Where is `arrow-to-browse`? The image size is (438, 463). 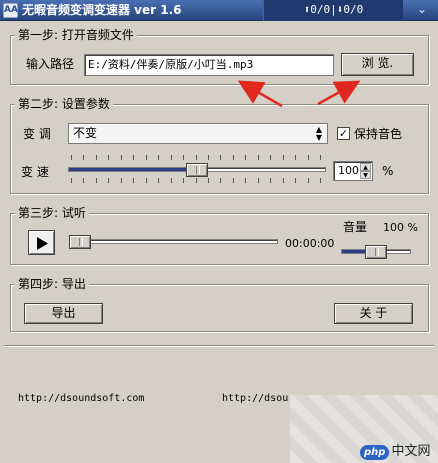
arrow-to-browse is located at coordinates (339, 93).